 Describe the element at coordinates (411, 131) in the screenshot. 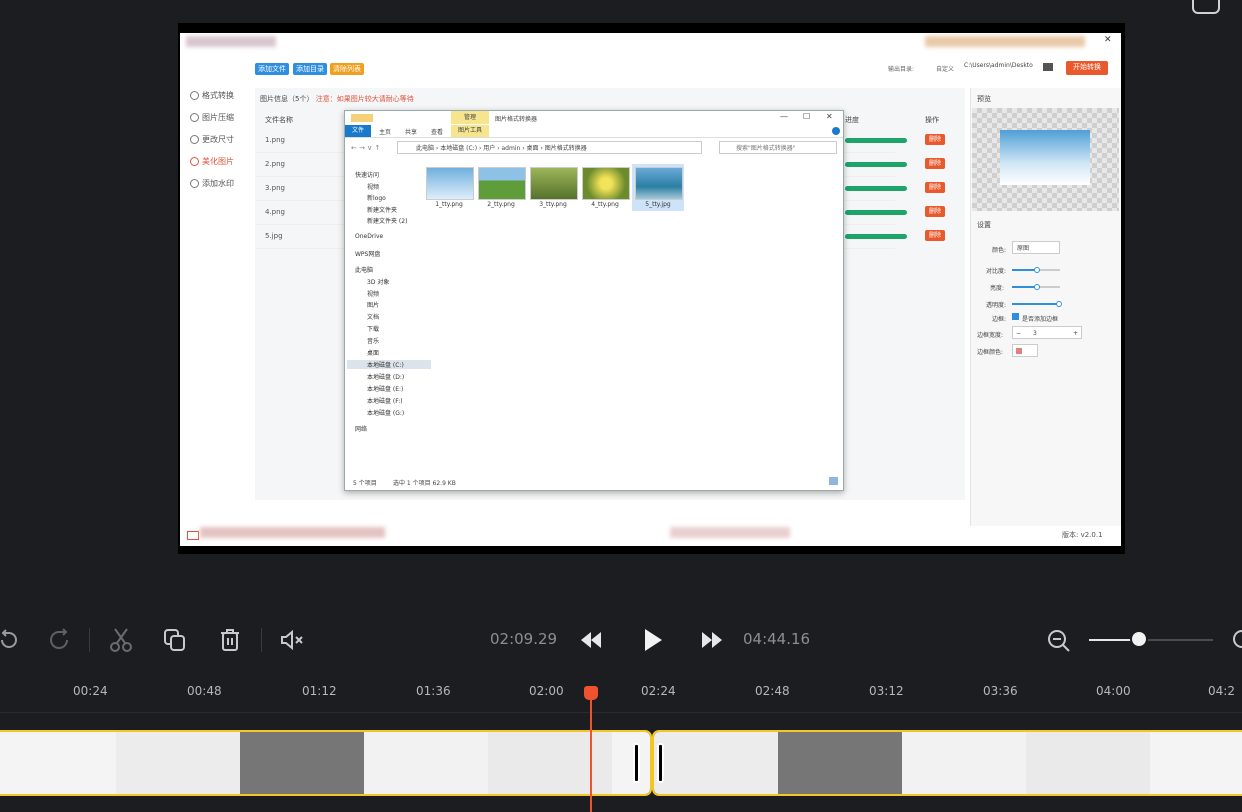

I see `ribbon-tab-share: 共享` at that location.